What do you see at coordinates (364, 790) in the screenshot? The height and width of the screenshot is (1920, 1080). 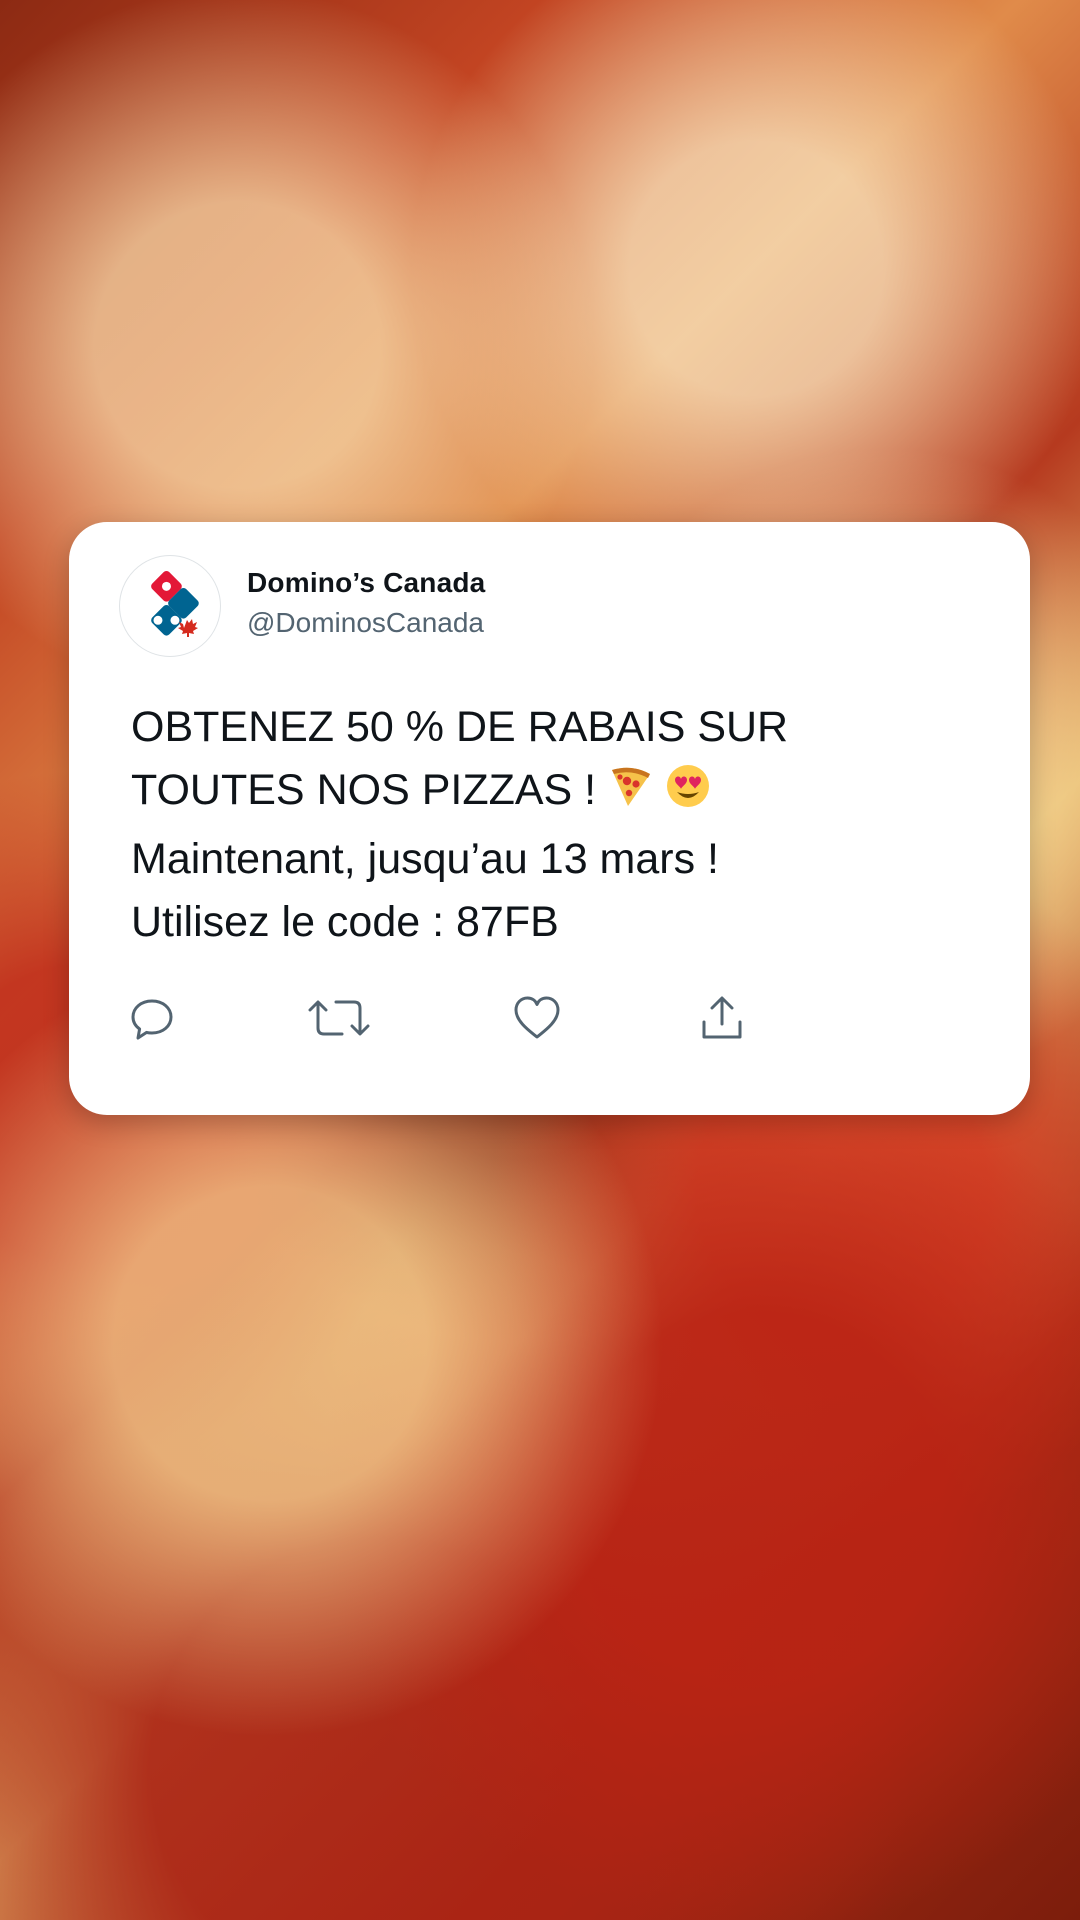 I see `tweet-line-2-text: TOUTES NOS PIZZAS !` at bounding box center [364, 790].